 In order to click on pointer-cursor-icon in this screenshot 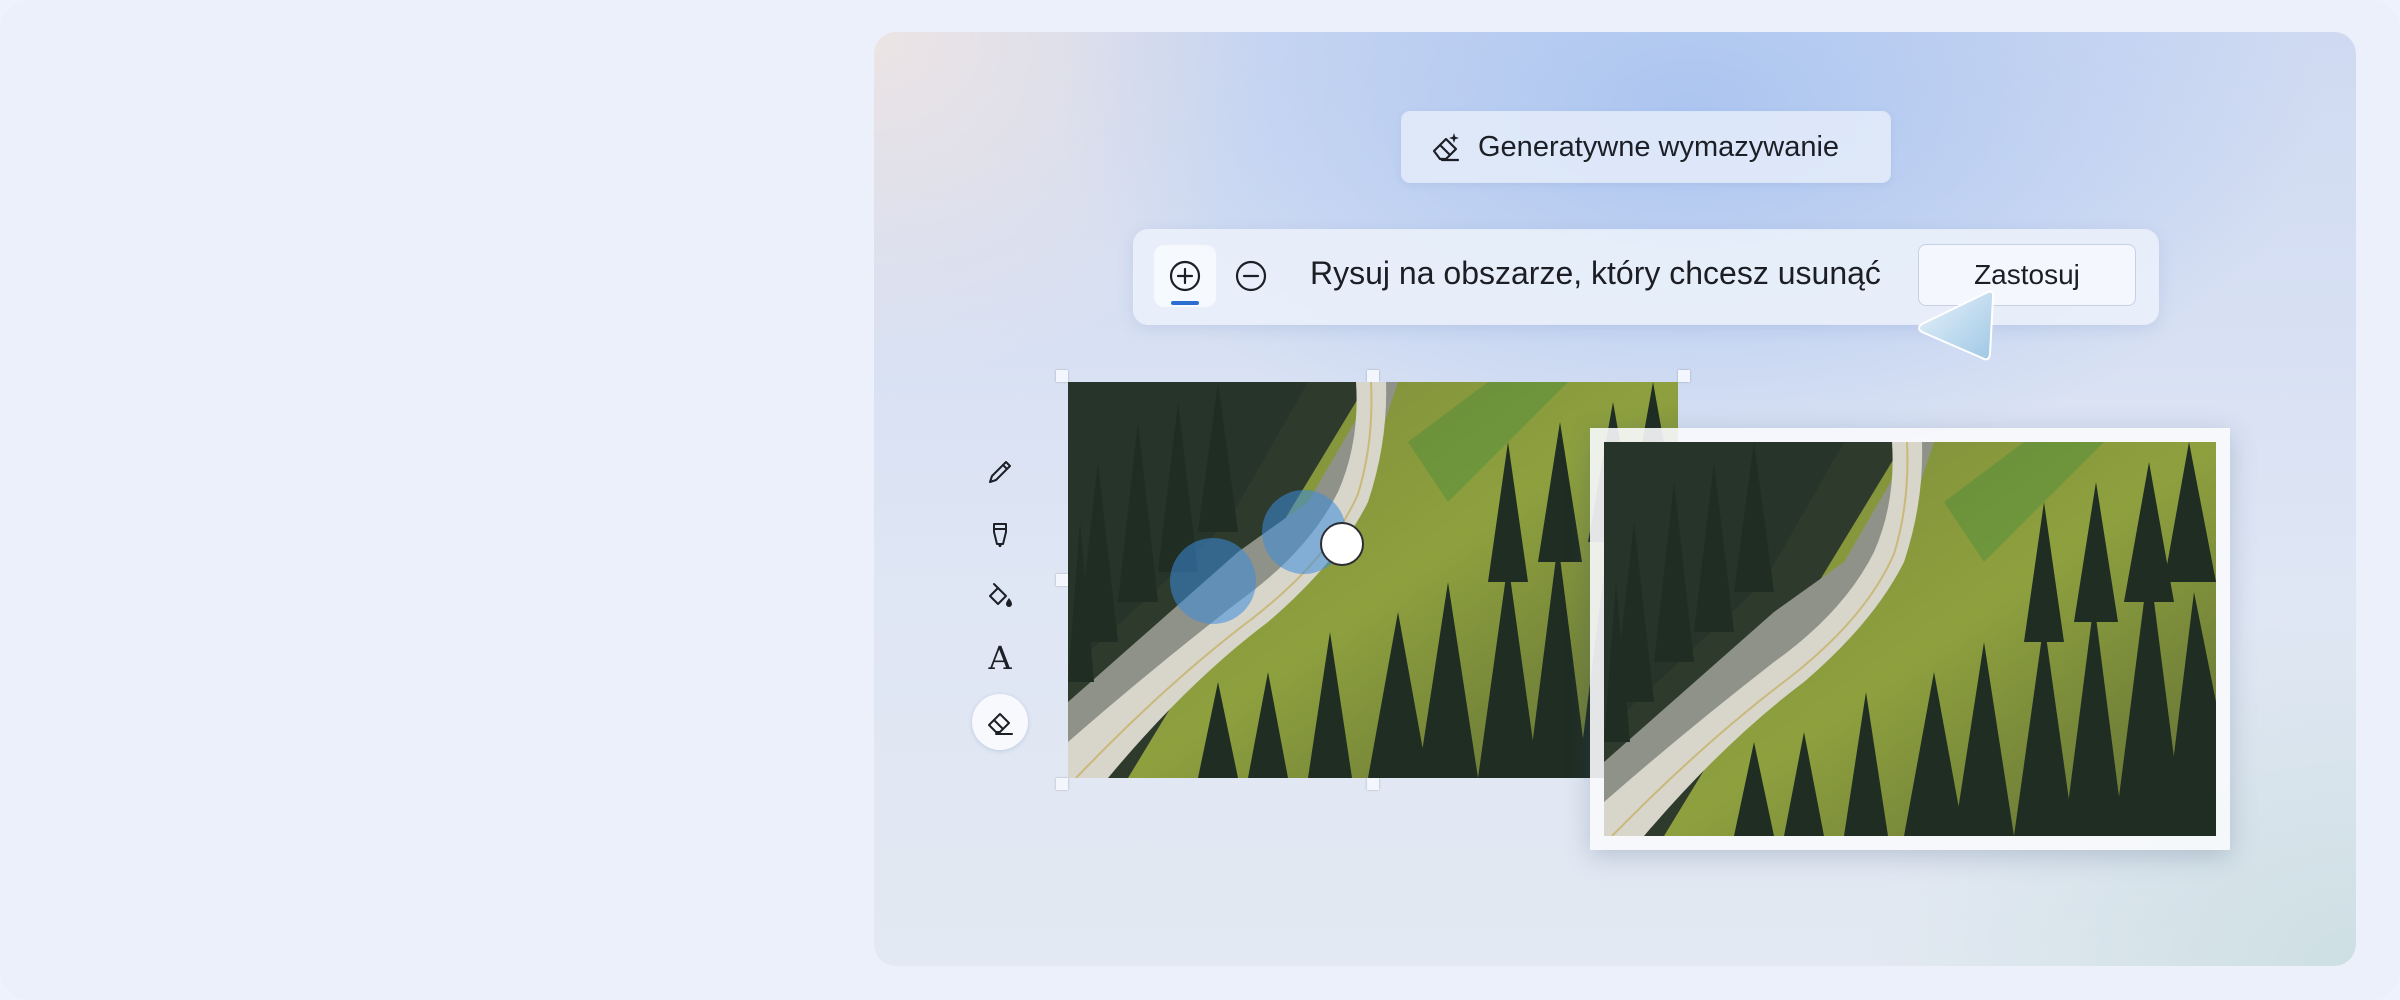, I will do `click(1956, 325)`.